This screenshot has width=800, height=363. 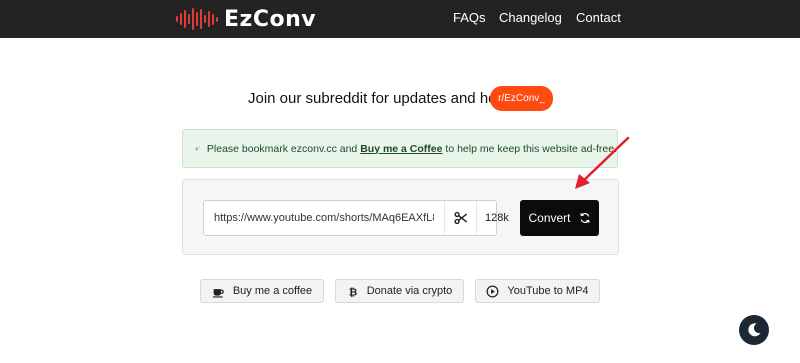 What do you see at coordinates (218, 293) in the screenshot?
I see `coffee-cup-icon` at bounding box center [218, 293].